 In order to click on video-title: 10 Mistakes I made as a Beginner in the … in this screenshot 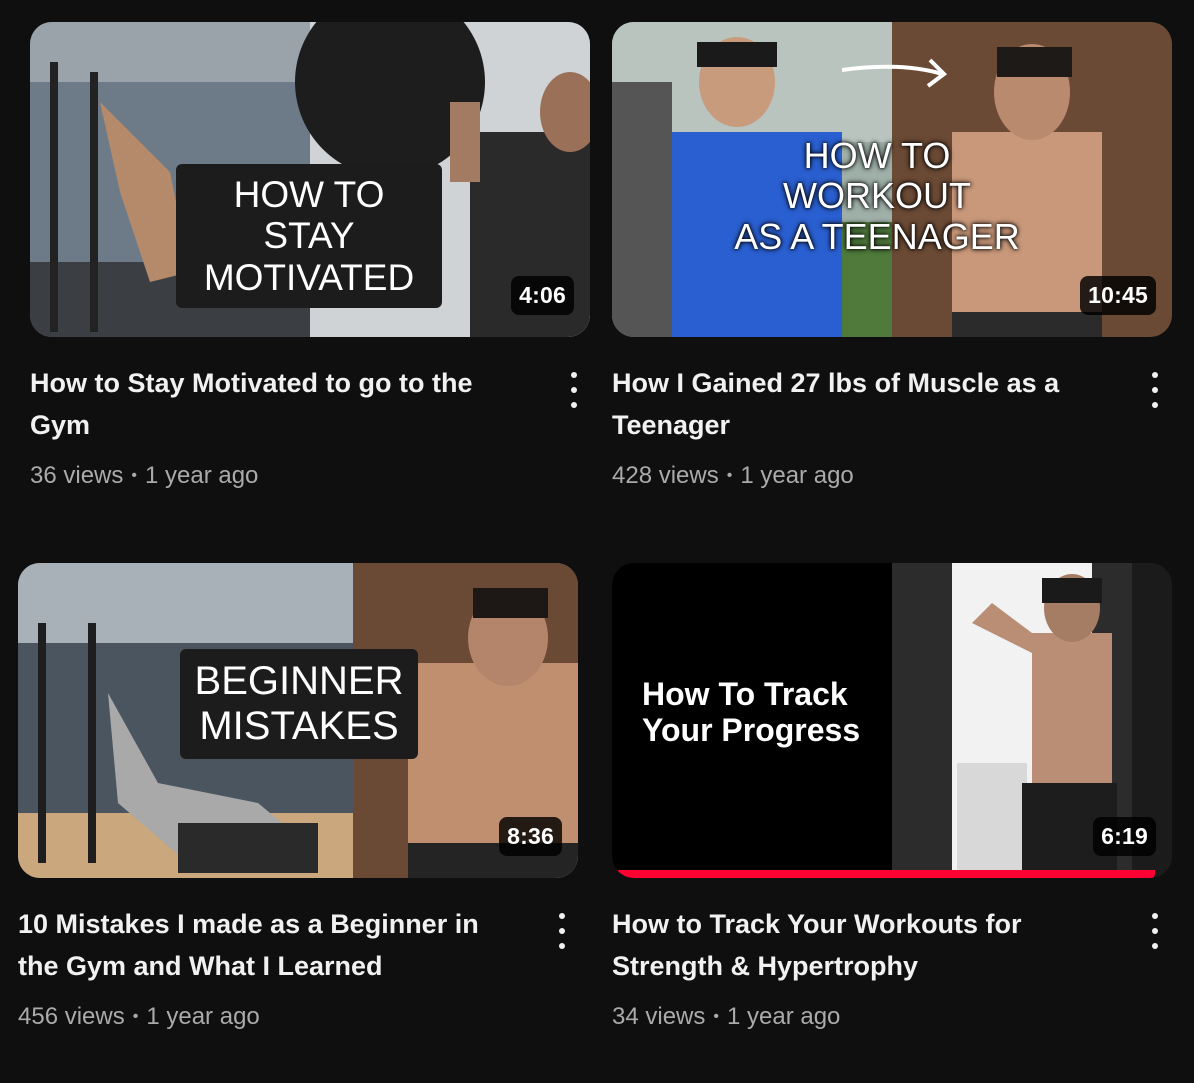, I will do `click(268, 945)`.